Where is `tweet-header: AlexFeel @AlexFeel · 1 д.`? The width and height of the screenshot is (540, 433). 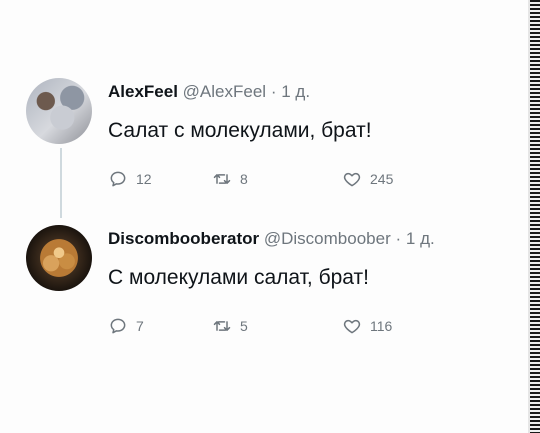
tweet-header: AlexFeel @AlexFeel · 1 д. is located at coordinates (209, 92).